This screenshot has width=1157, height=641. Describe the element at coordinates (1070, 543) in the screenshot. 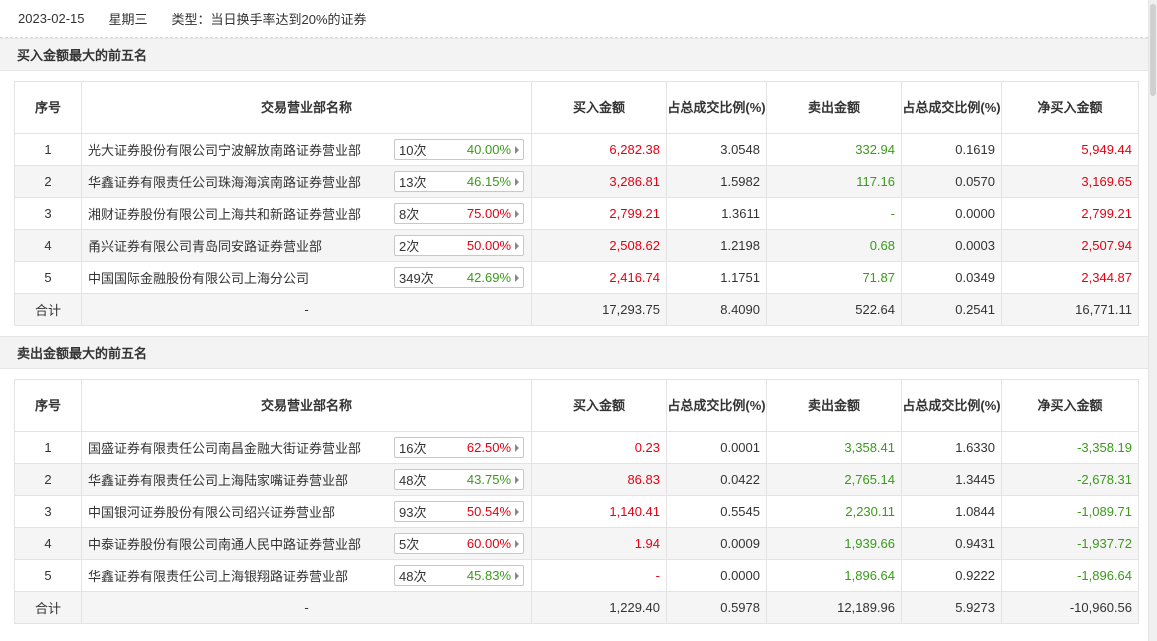

I see `row-net-amount: -1,937.72` at that location.